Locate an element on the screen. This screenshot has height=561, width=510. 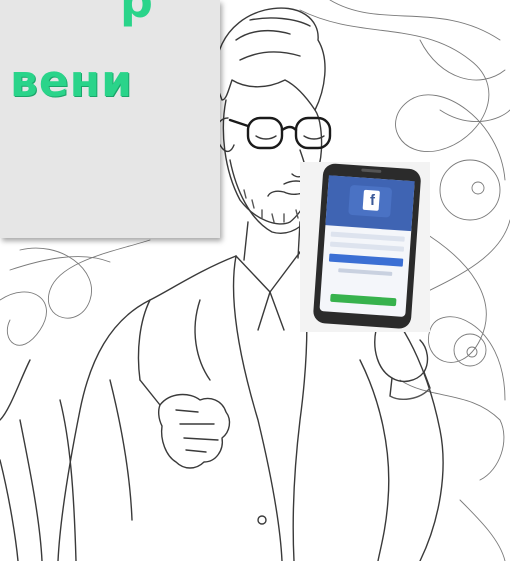
shirt-collar is located at coordinates (268, 272).